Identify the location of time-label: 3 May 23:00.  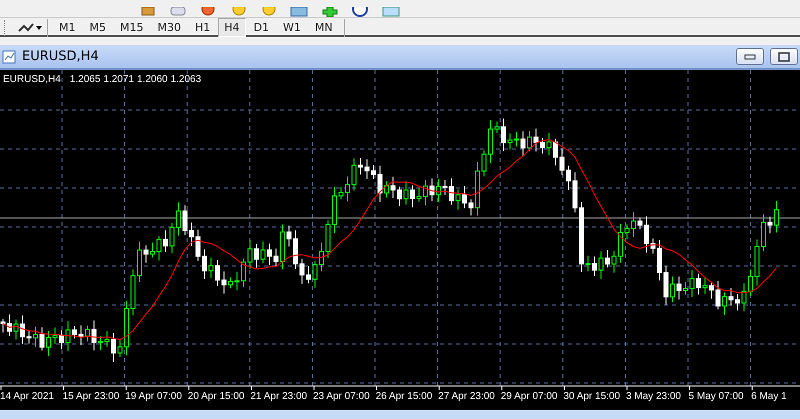
(654, 396).